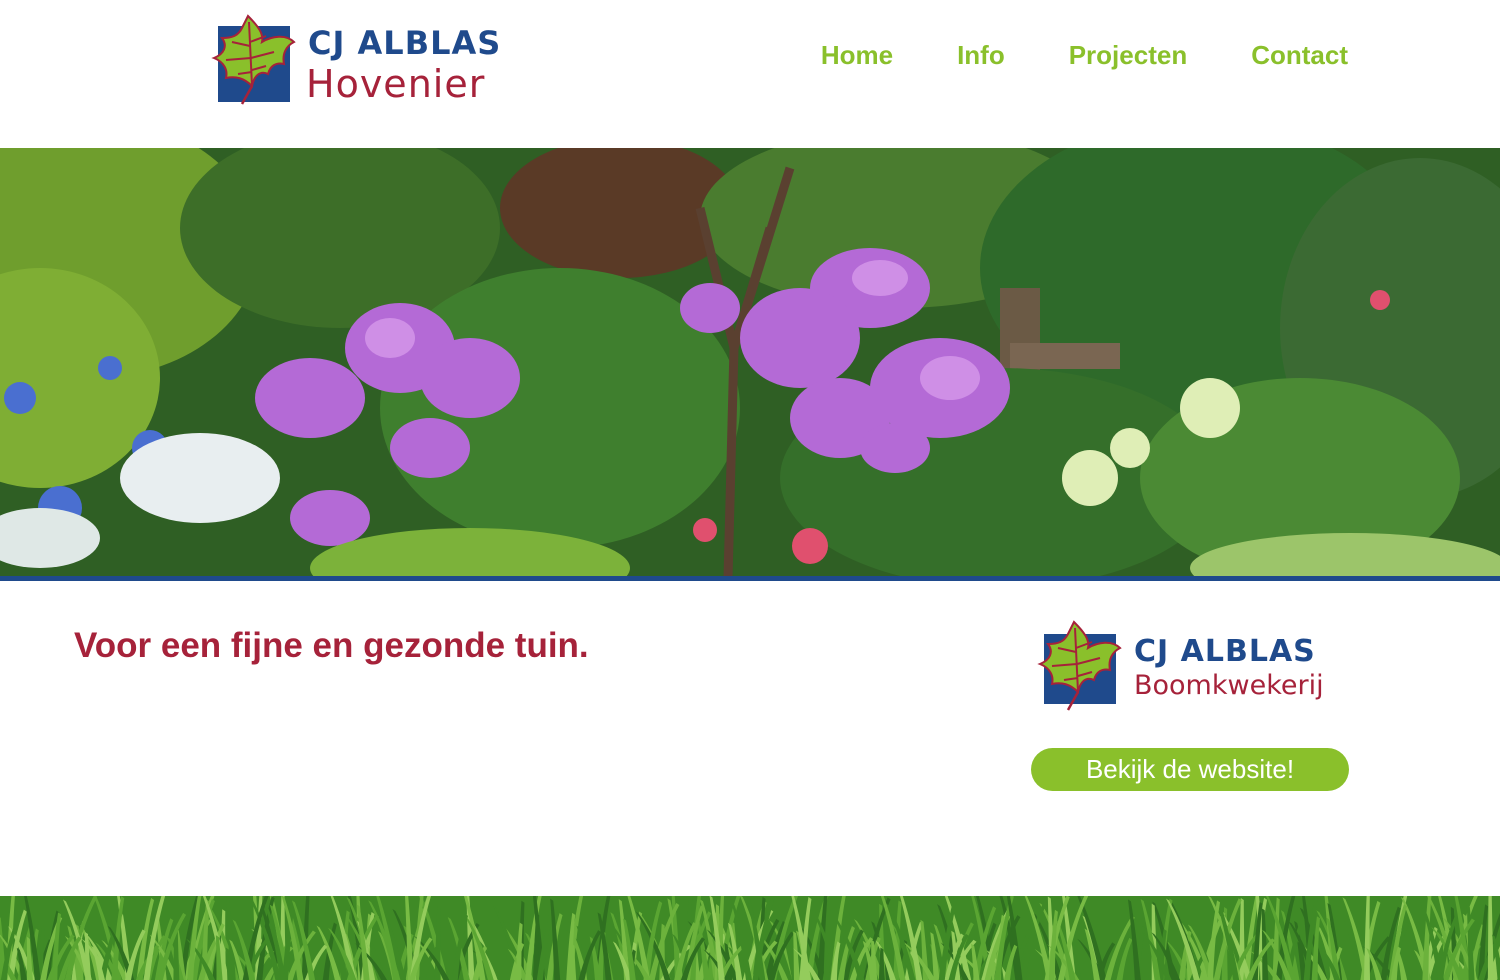  What do you see at coordinates (405, 43) in the screenshot?
I see `logo-title: CJ ALBLAS` at bounding box center [405, 43].